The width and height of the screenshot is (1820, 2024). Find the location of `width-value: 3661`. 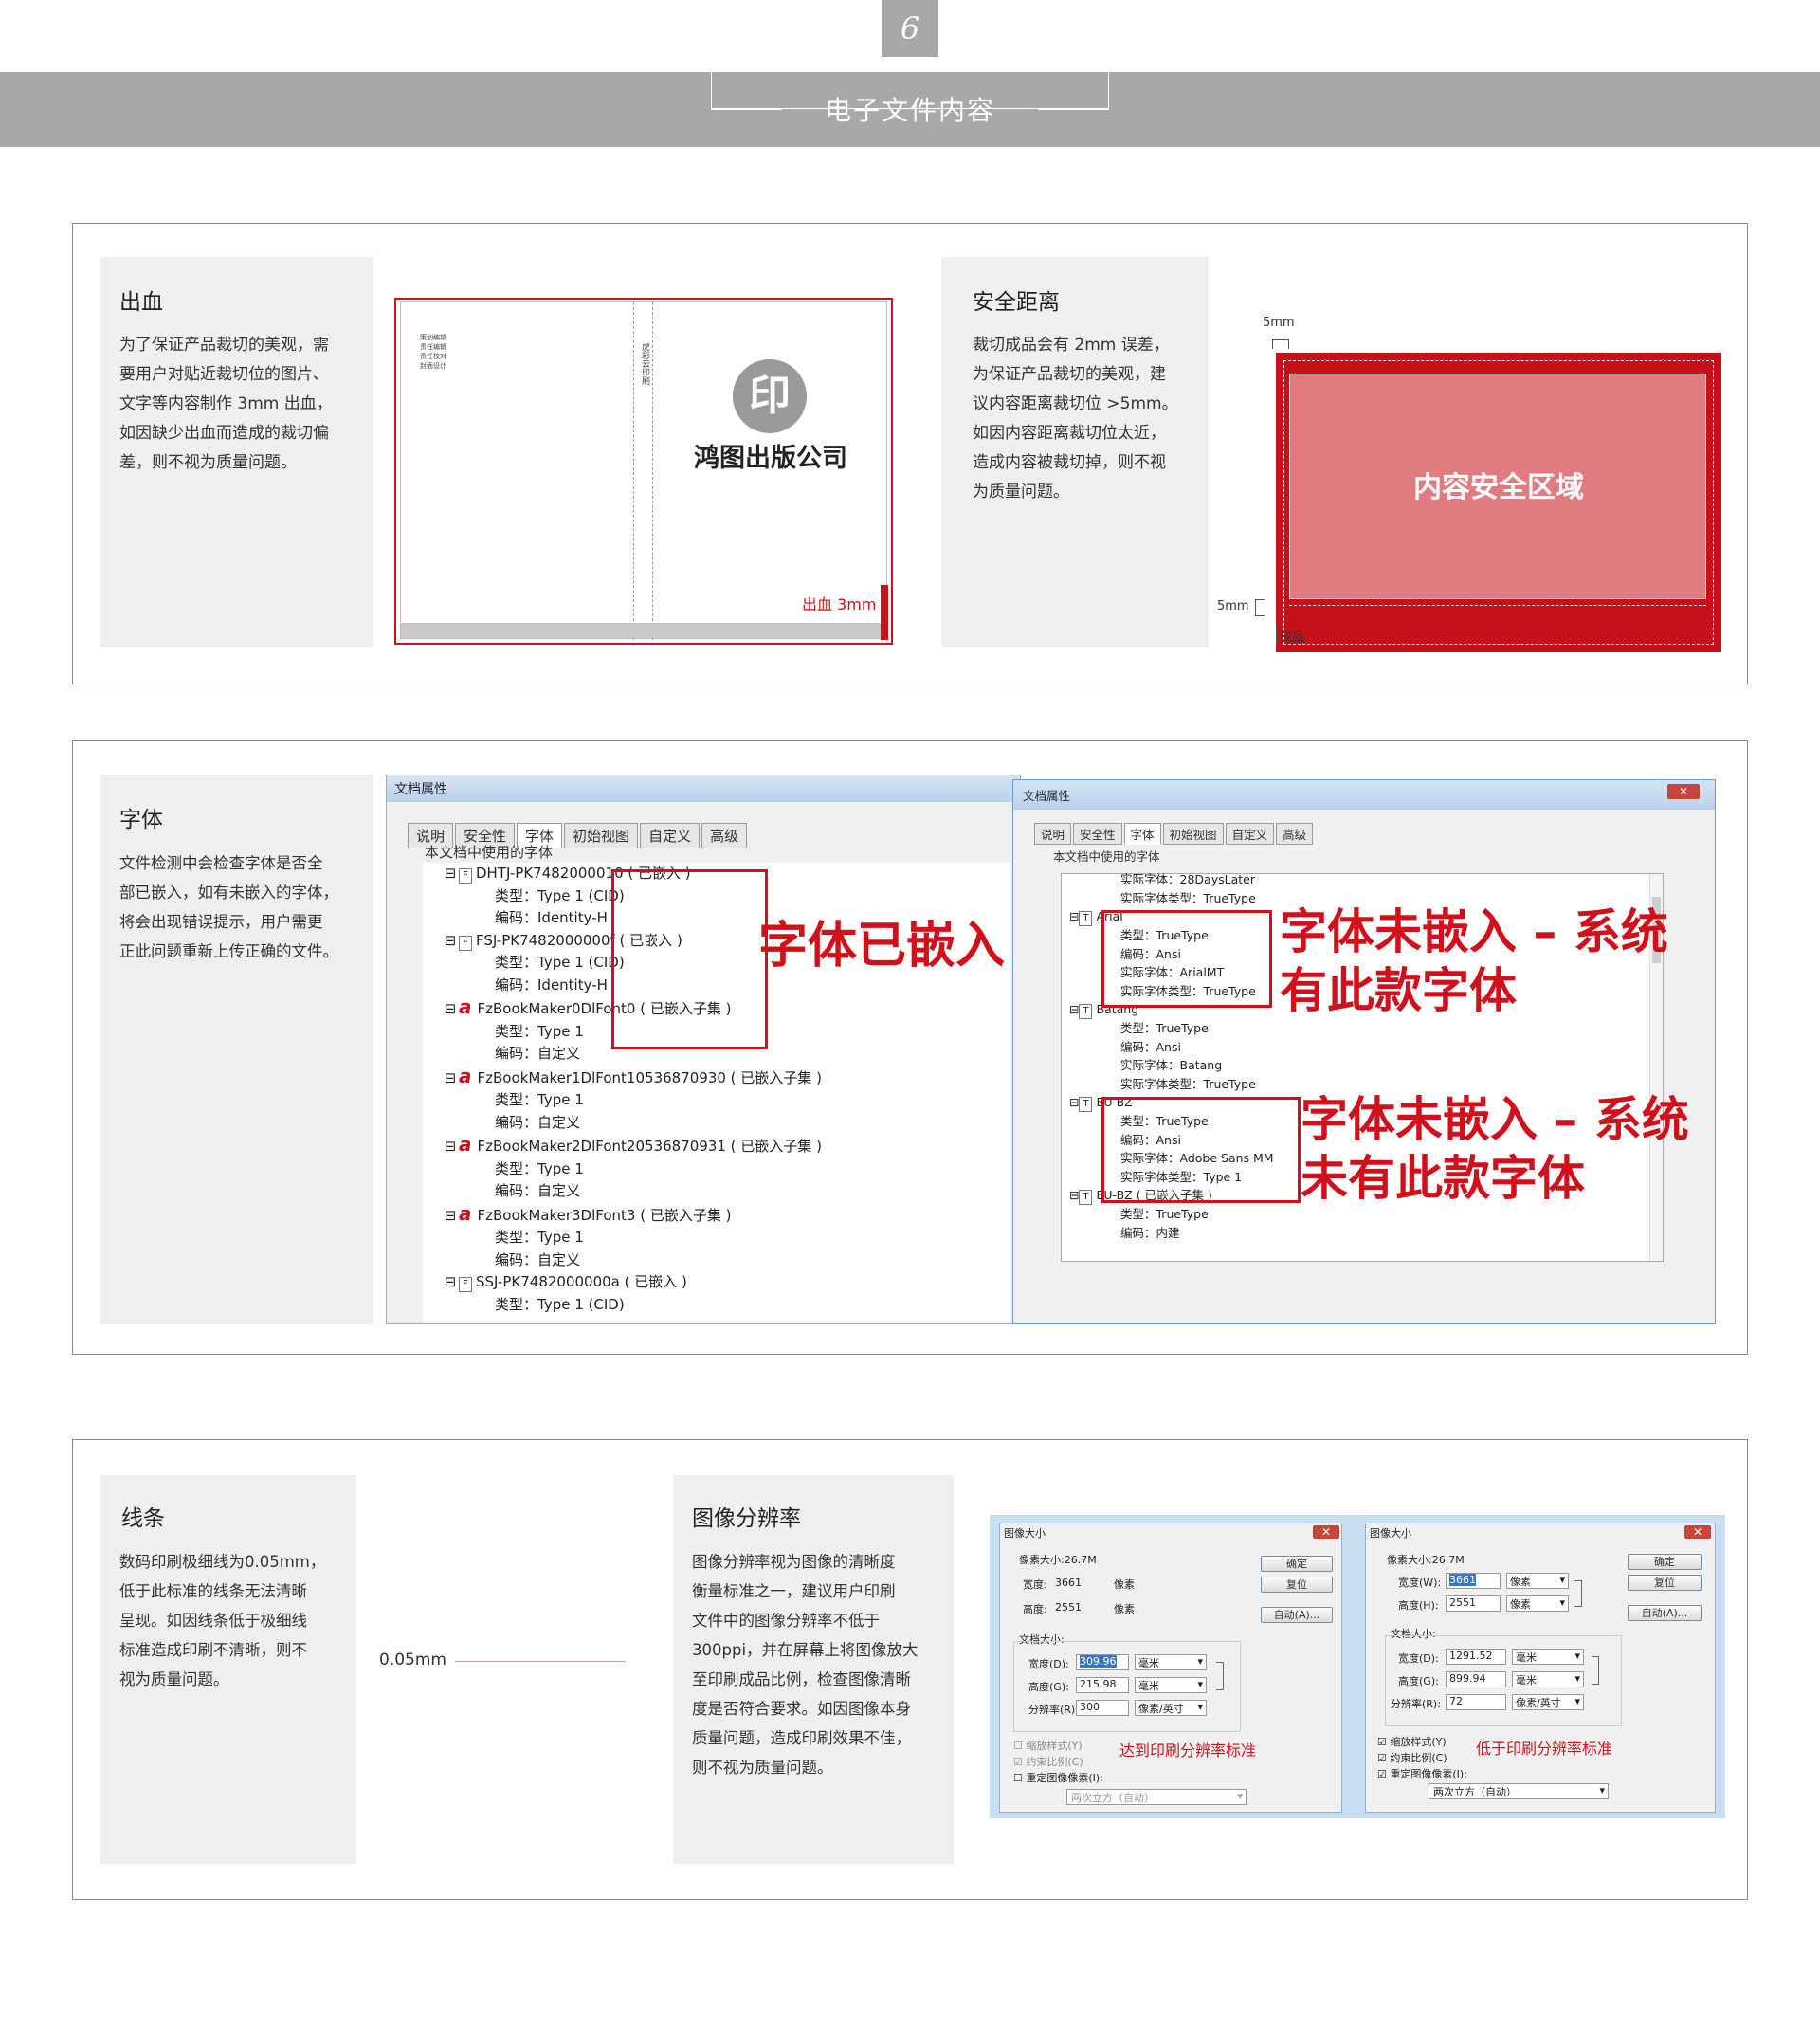

width-value: 3661 is located at coordinates (1068, 1583).